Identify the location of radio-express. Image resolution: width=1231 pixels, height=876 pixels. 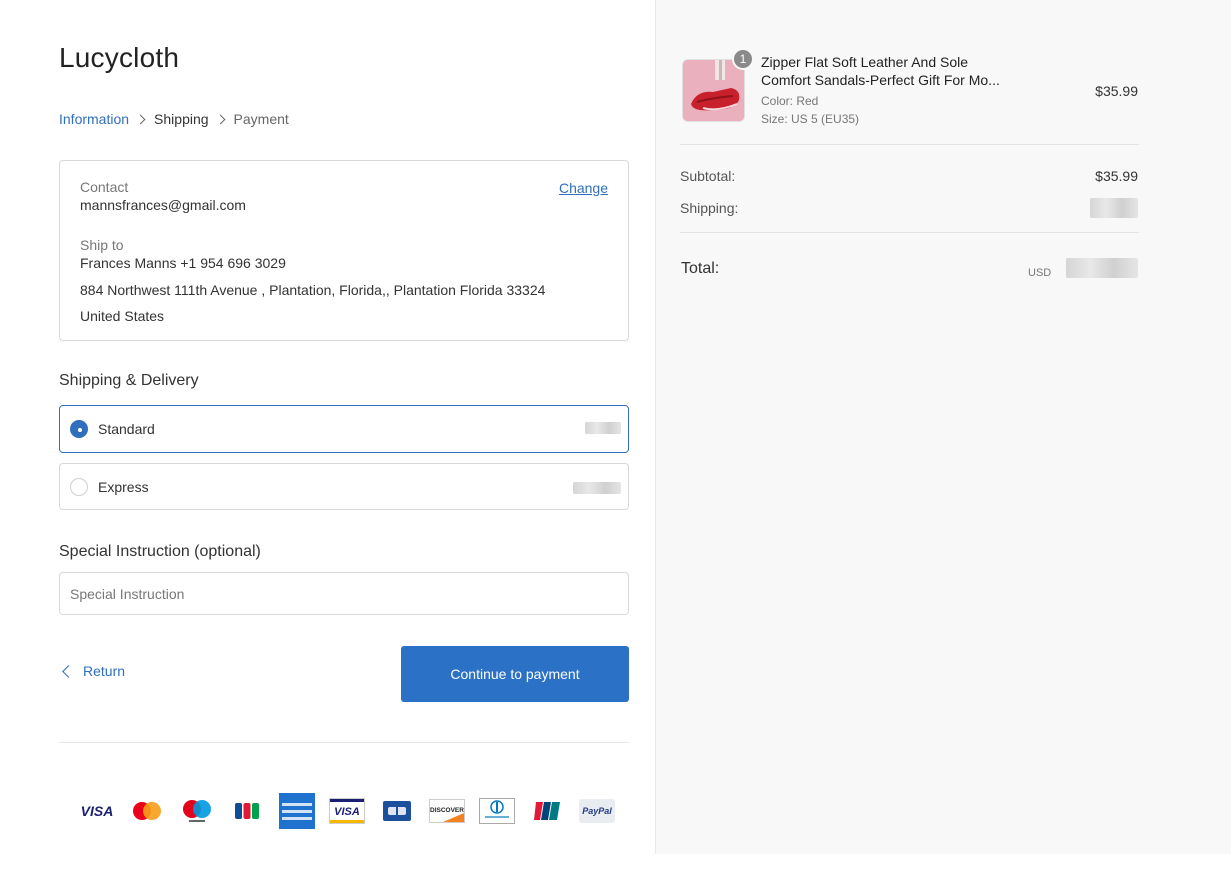
(79, 487).